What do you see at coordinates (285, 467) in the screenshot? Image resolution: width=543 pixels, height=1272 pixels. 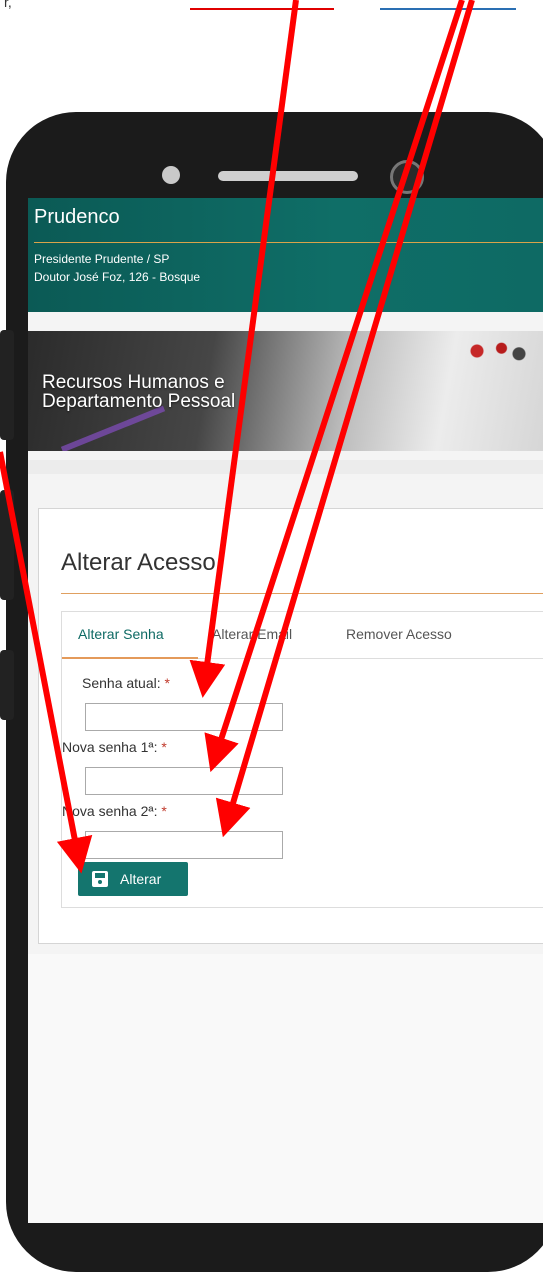 I see `section-divider` at bounding box center [285, 467].